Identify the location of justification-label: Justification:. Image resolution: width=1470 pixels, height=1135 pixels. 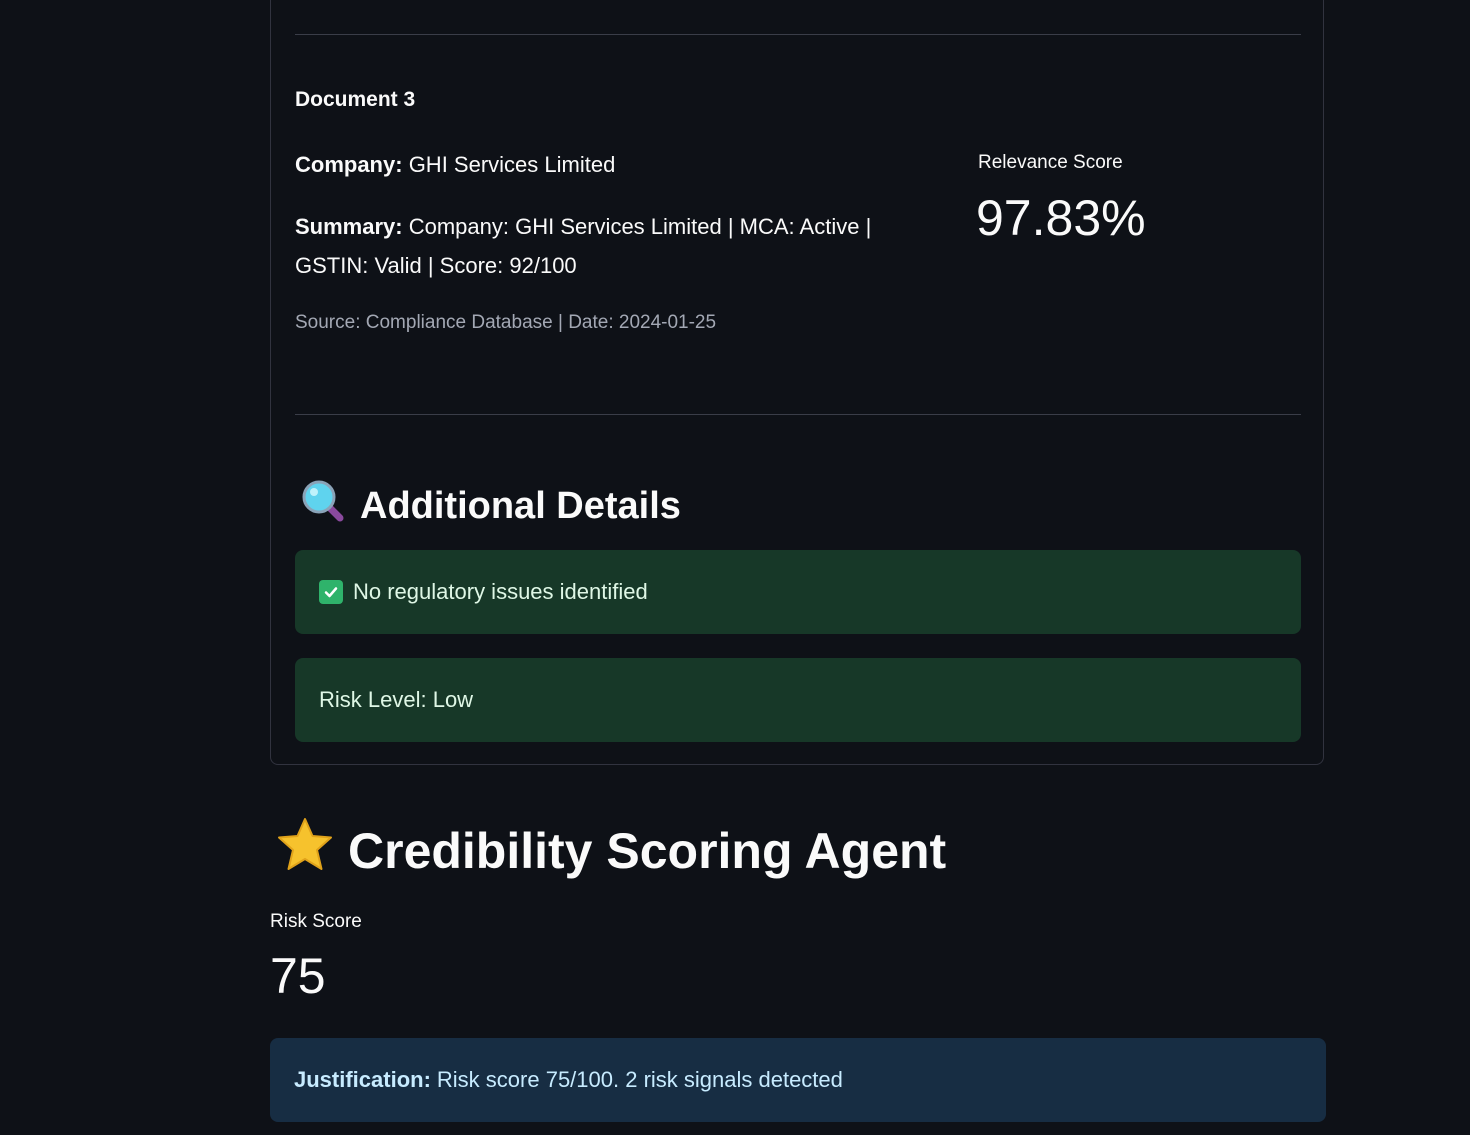
(362, 1079).